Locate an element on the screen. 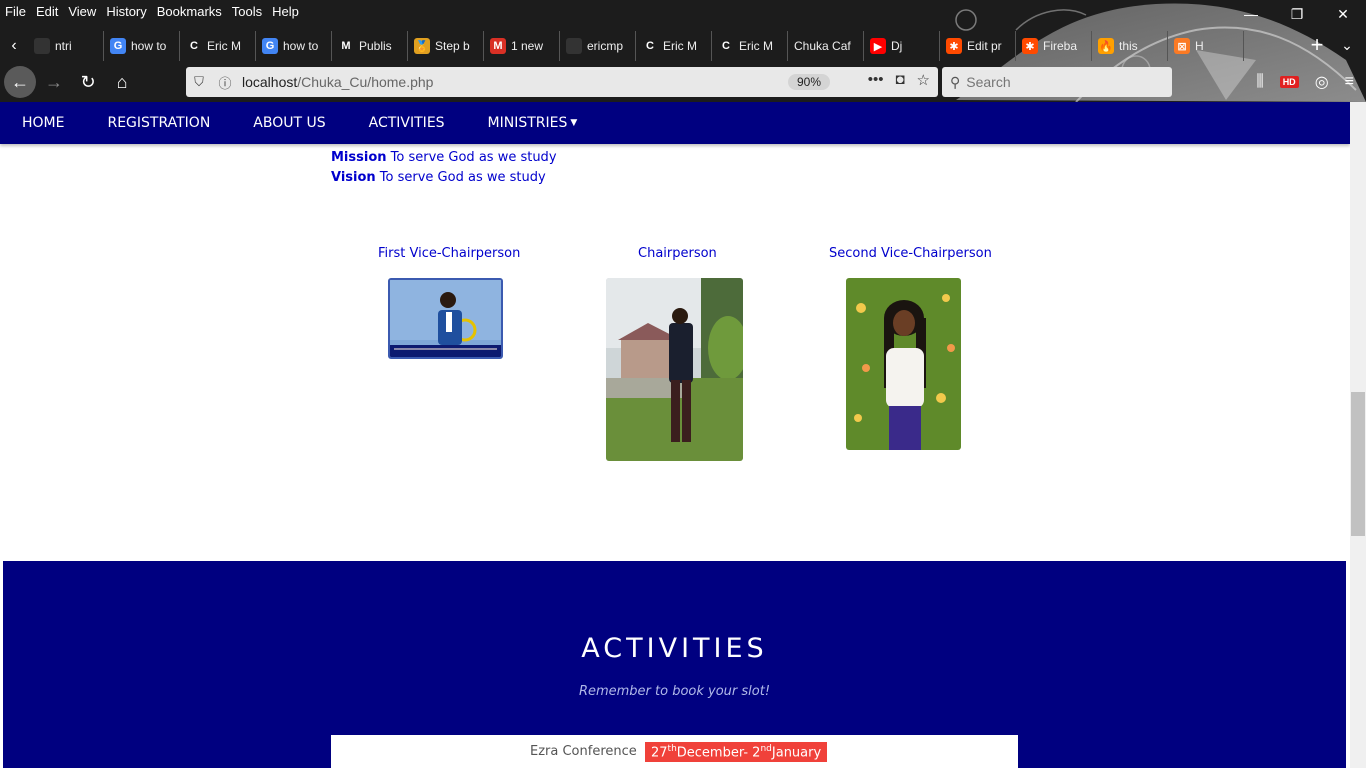 This screenshot has width=1366, height=768. nav-home: HOME is located at coordinates (43, 123).